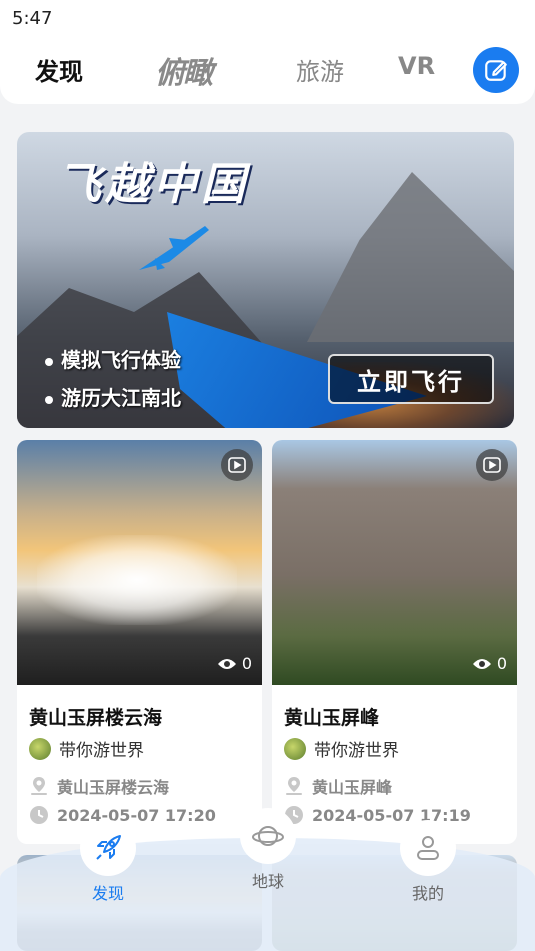 The image size is (535, 951). I want to click on location-text: 黄山玉屏峰, so click(352, 787).